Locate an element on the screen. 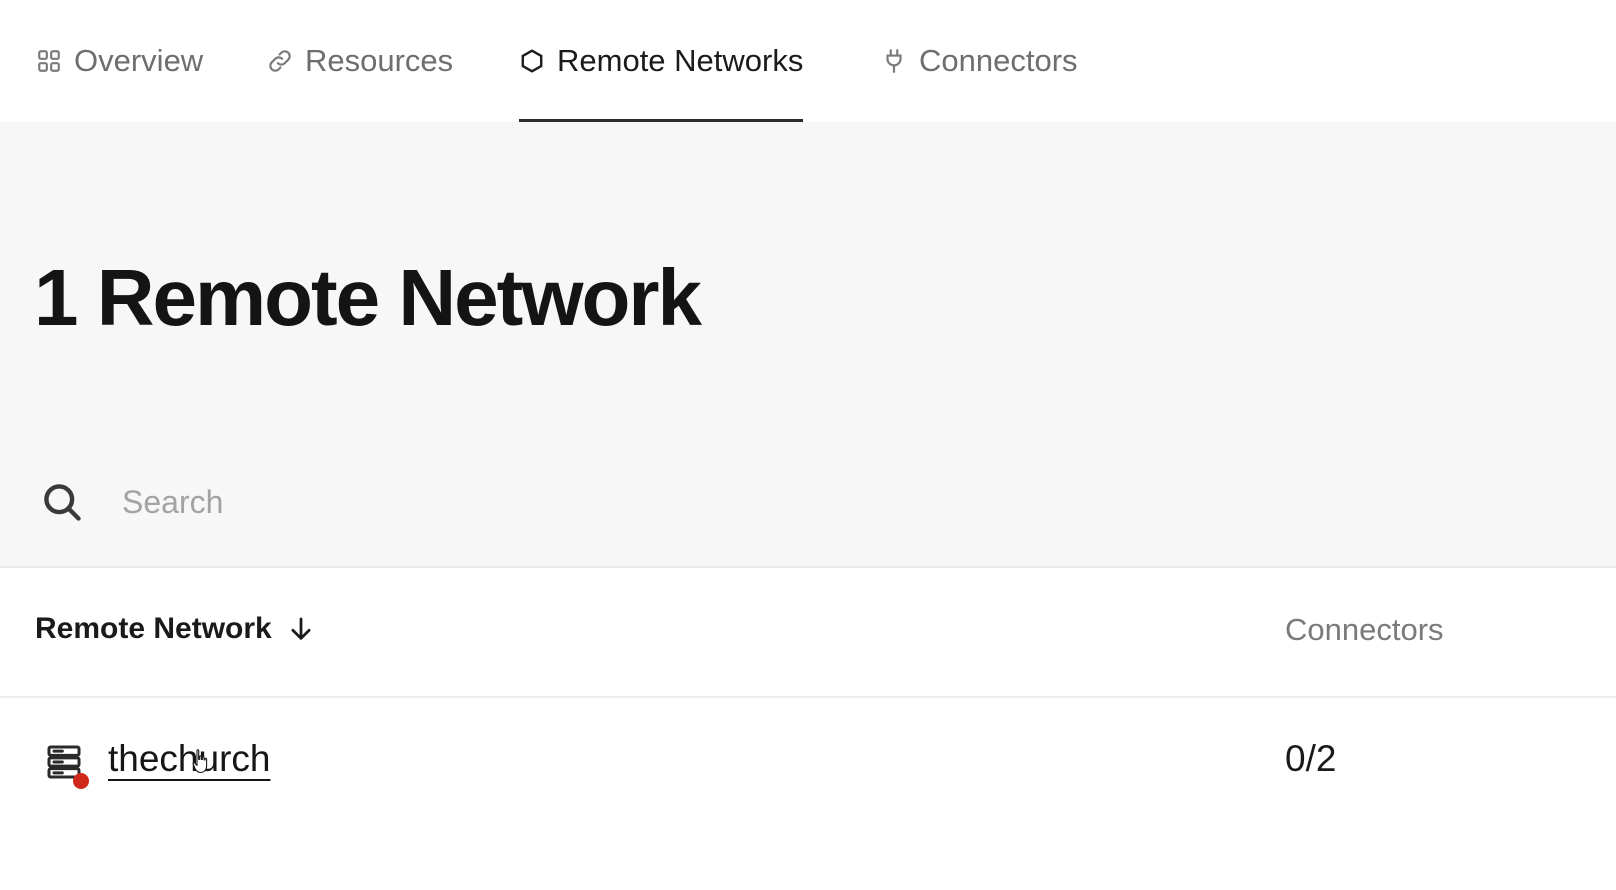 The height and width of the screenshot is (890, 1616). remote-network-link: thechurch is located at coordinates (189, 759).